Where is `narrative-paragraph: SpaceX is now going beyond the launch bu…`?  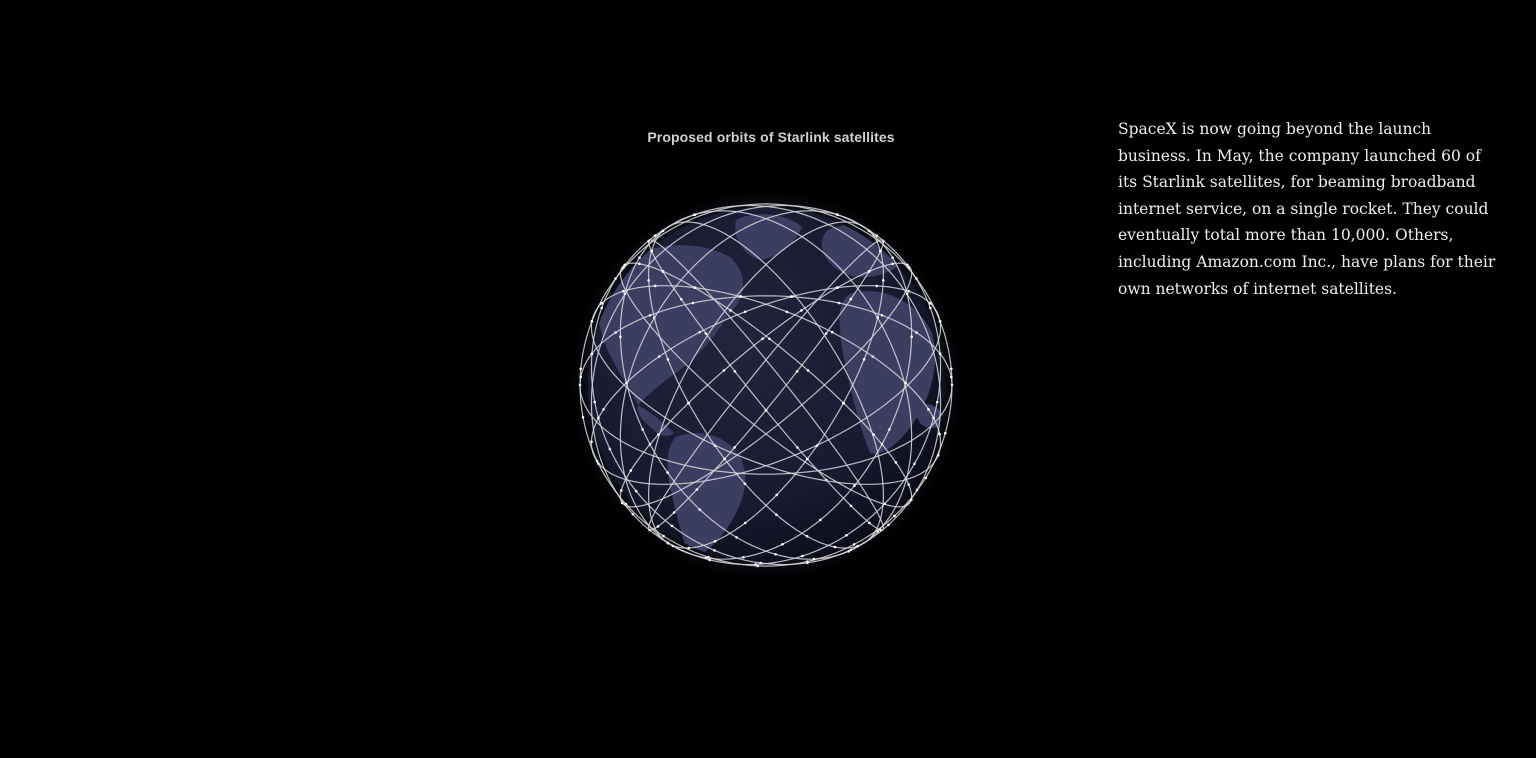
narrative-paragraph: SpaceX is now going beyond the launch bu… is located at coordinates (1307, 209).